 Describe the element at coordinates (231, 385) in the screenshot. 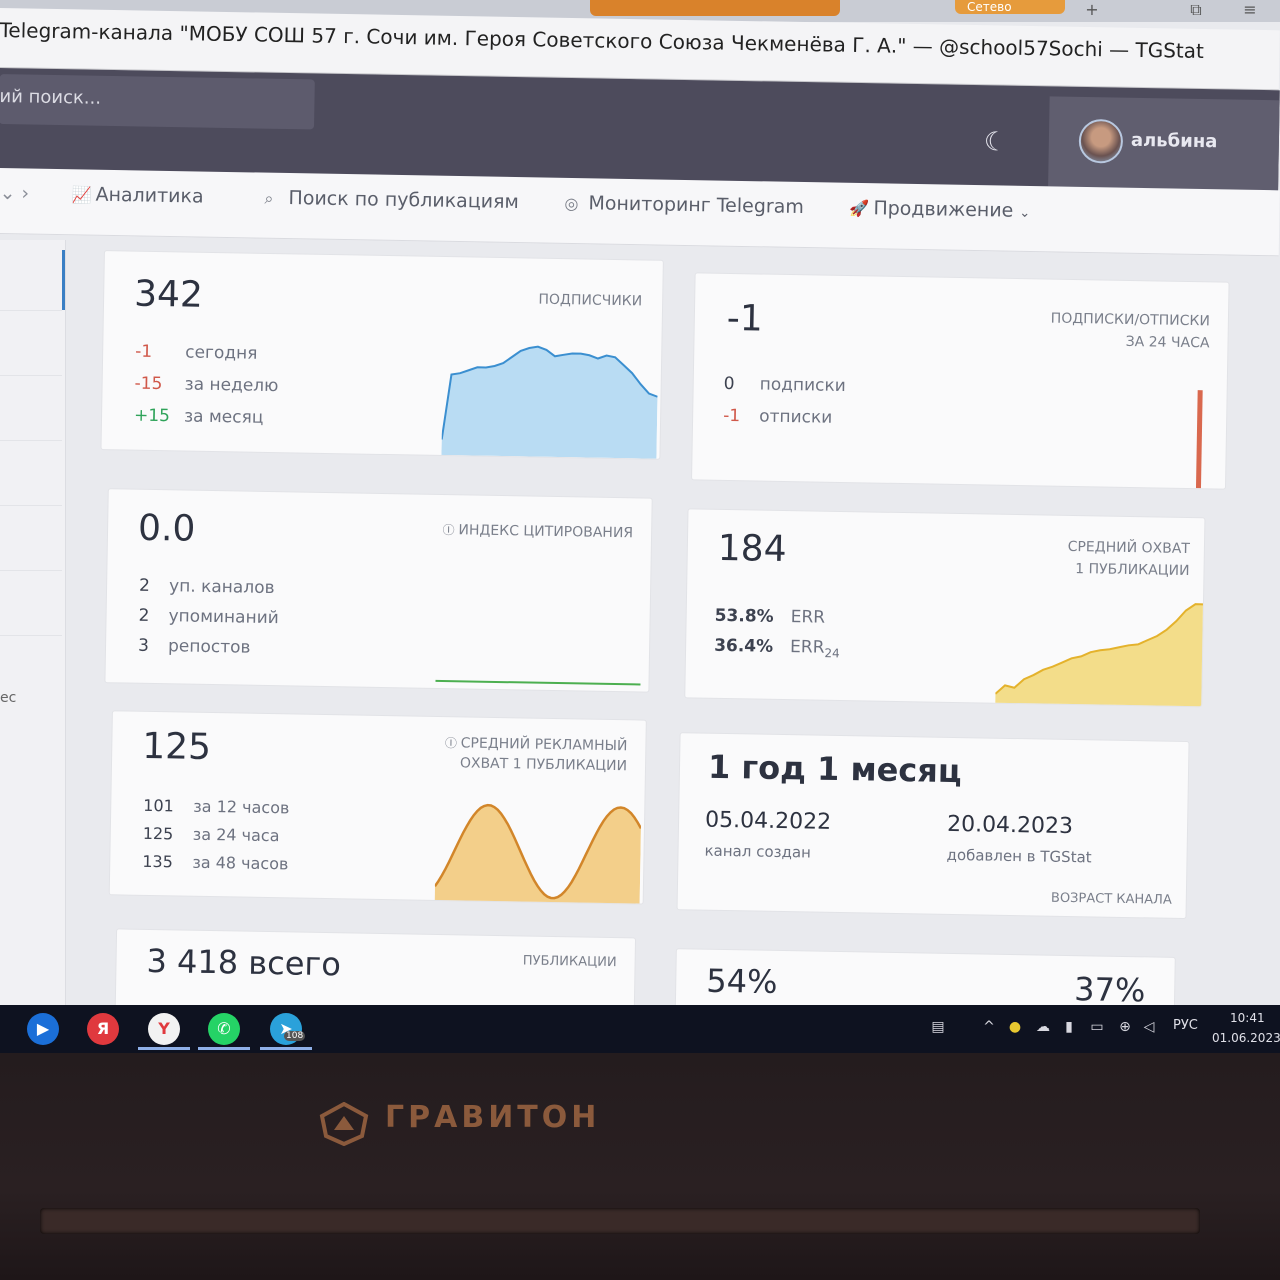

I see `stat-label: за неделю` at that location.